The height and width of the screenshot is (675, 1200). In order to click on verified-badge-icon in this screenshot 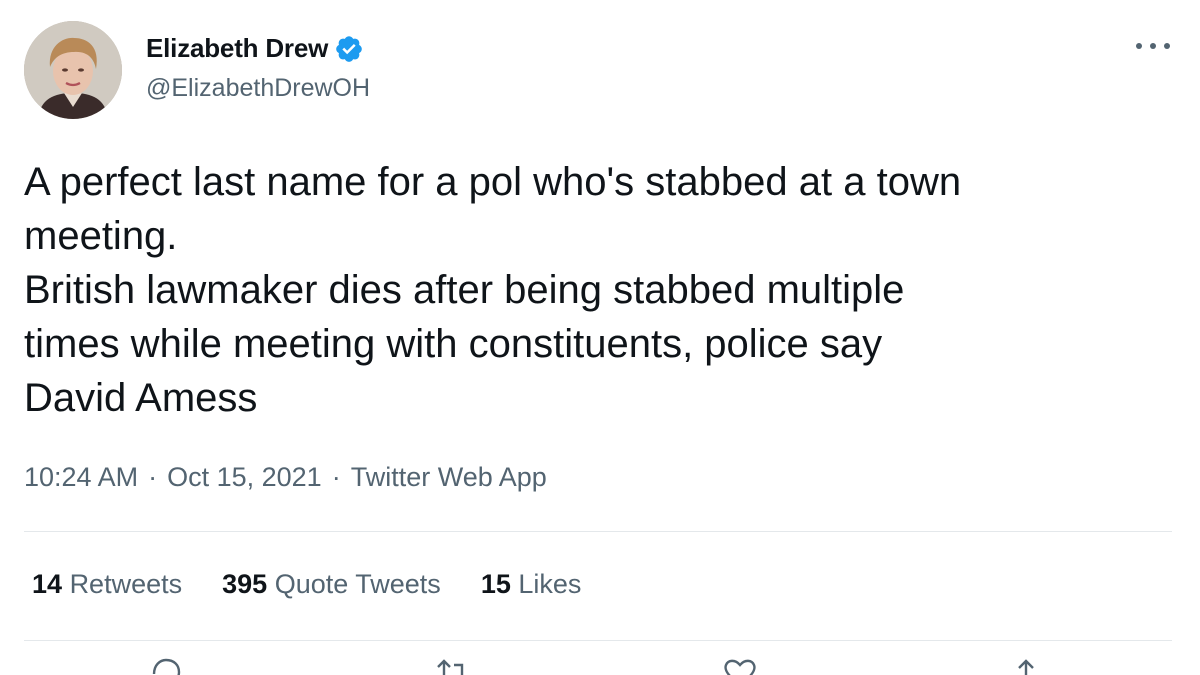, I will do `click(349, 48)`.